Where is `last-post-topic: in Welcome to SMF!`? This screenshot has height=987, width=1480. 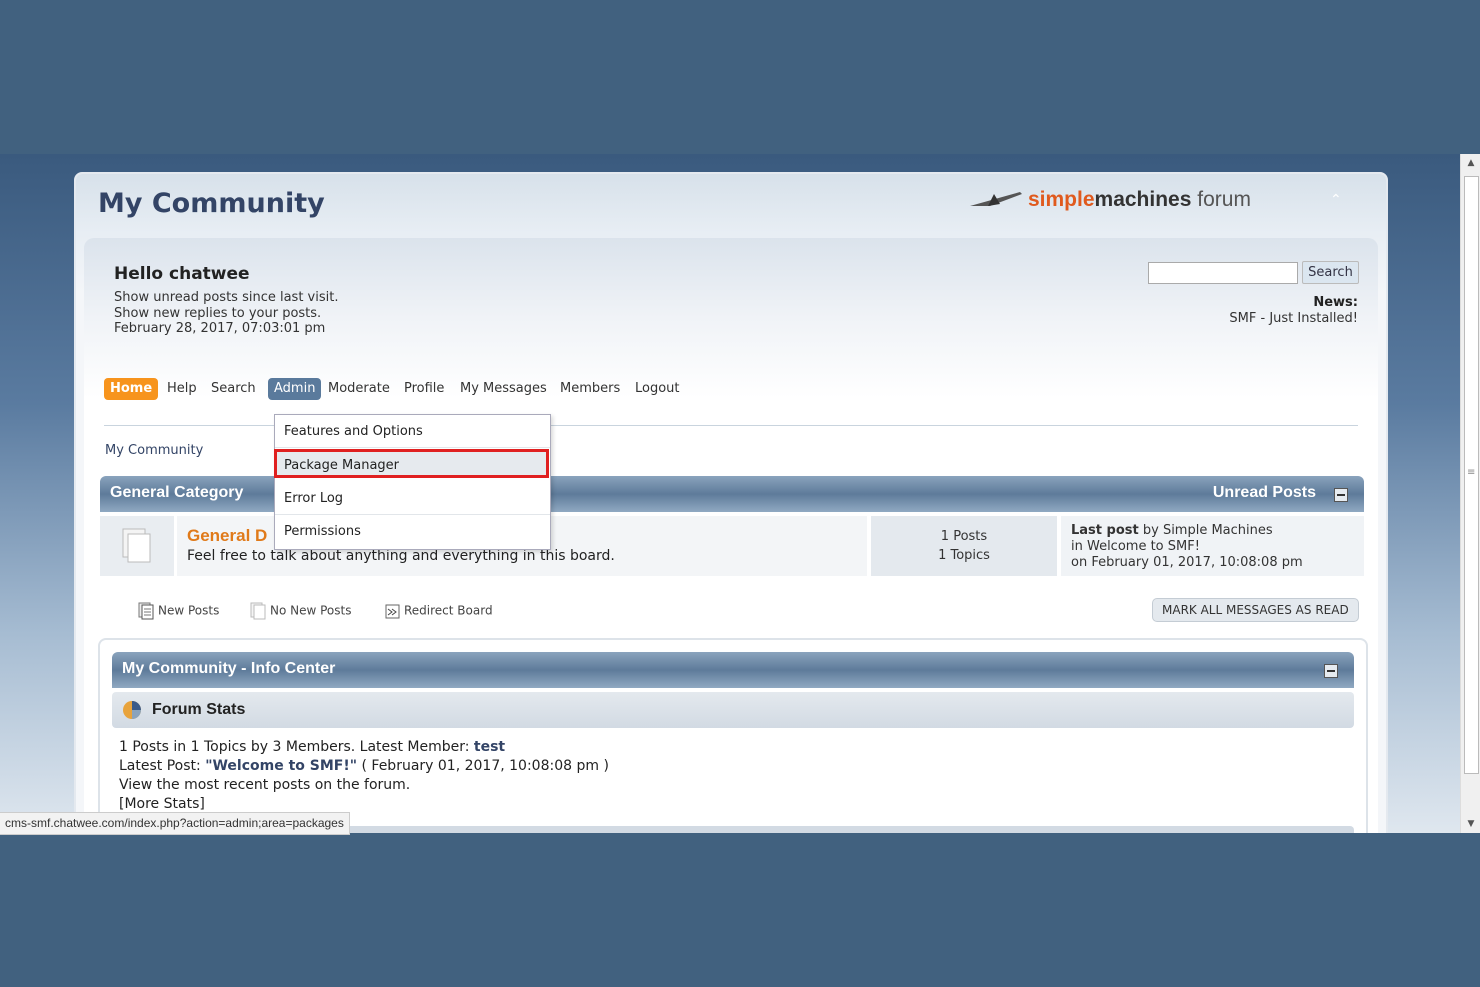 last-post-topic: in Welcome to SMF! is located at coordinates (1212, 547).